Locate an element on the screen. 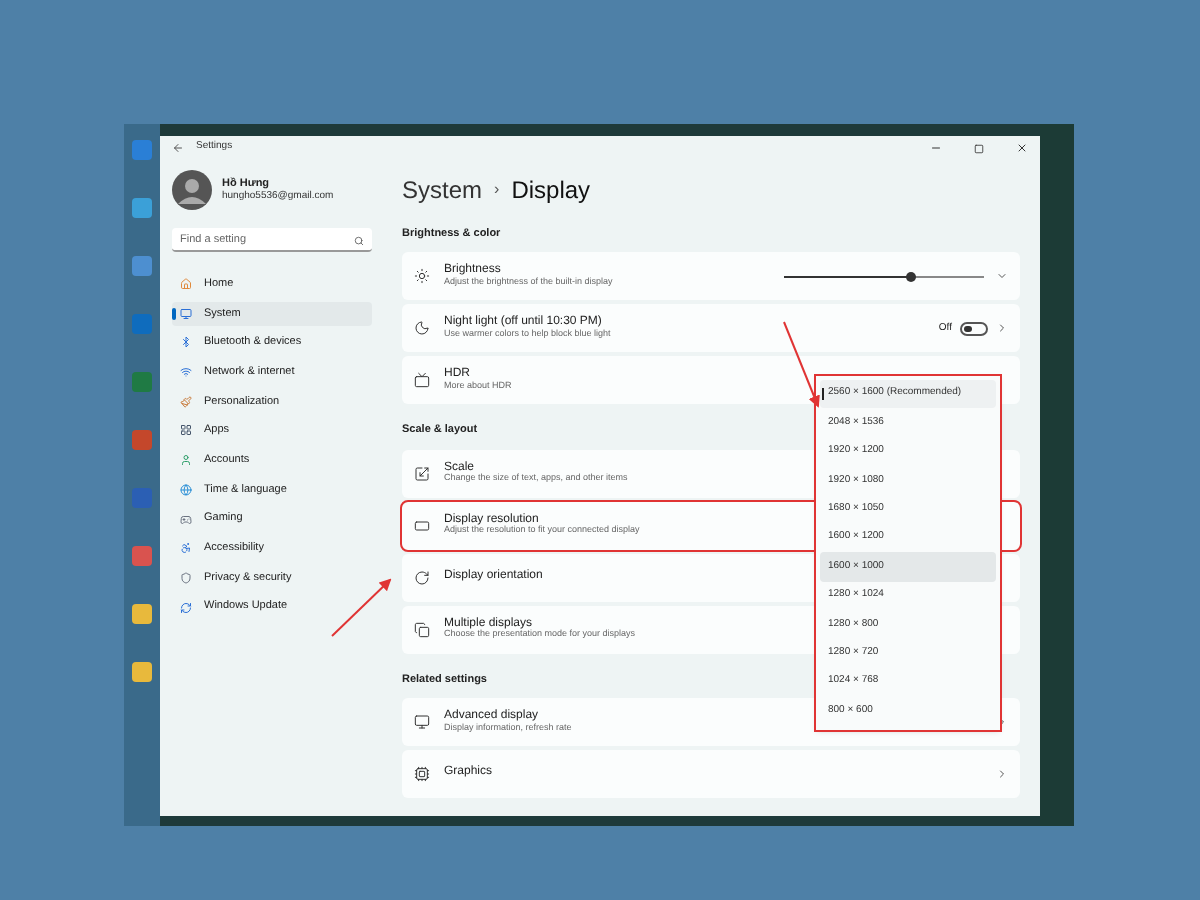  page-title: Display is located at coordinates (551, 191).